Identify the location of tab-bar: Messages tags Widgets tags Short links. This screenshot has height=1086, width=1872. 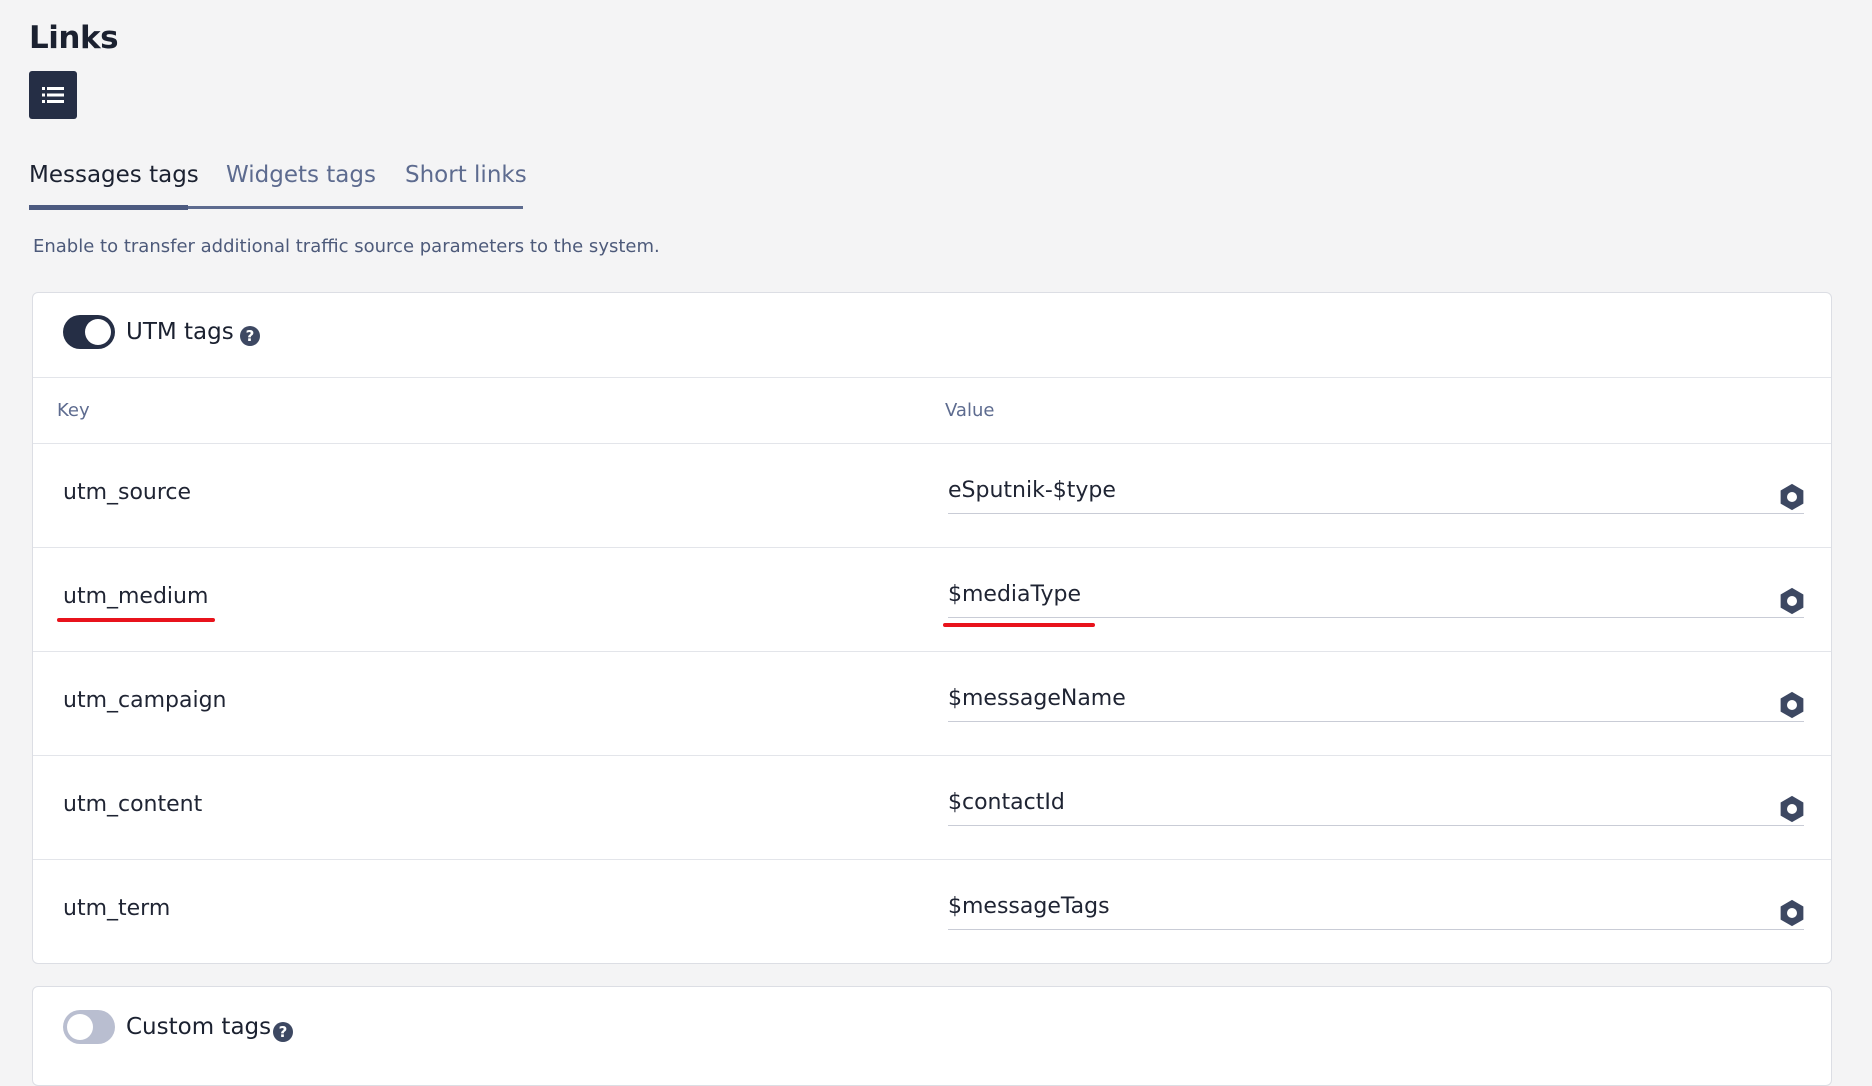
(278, 184).